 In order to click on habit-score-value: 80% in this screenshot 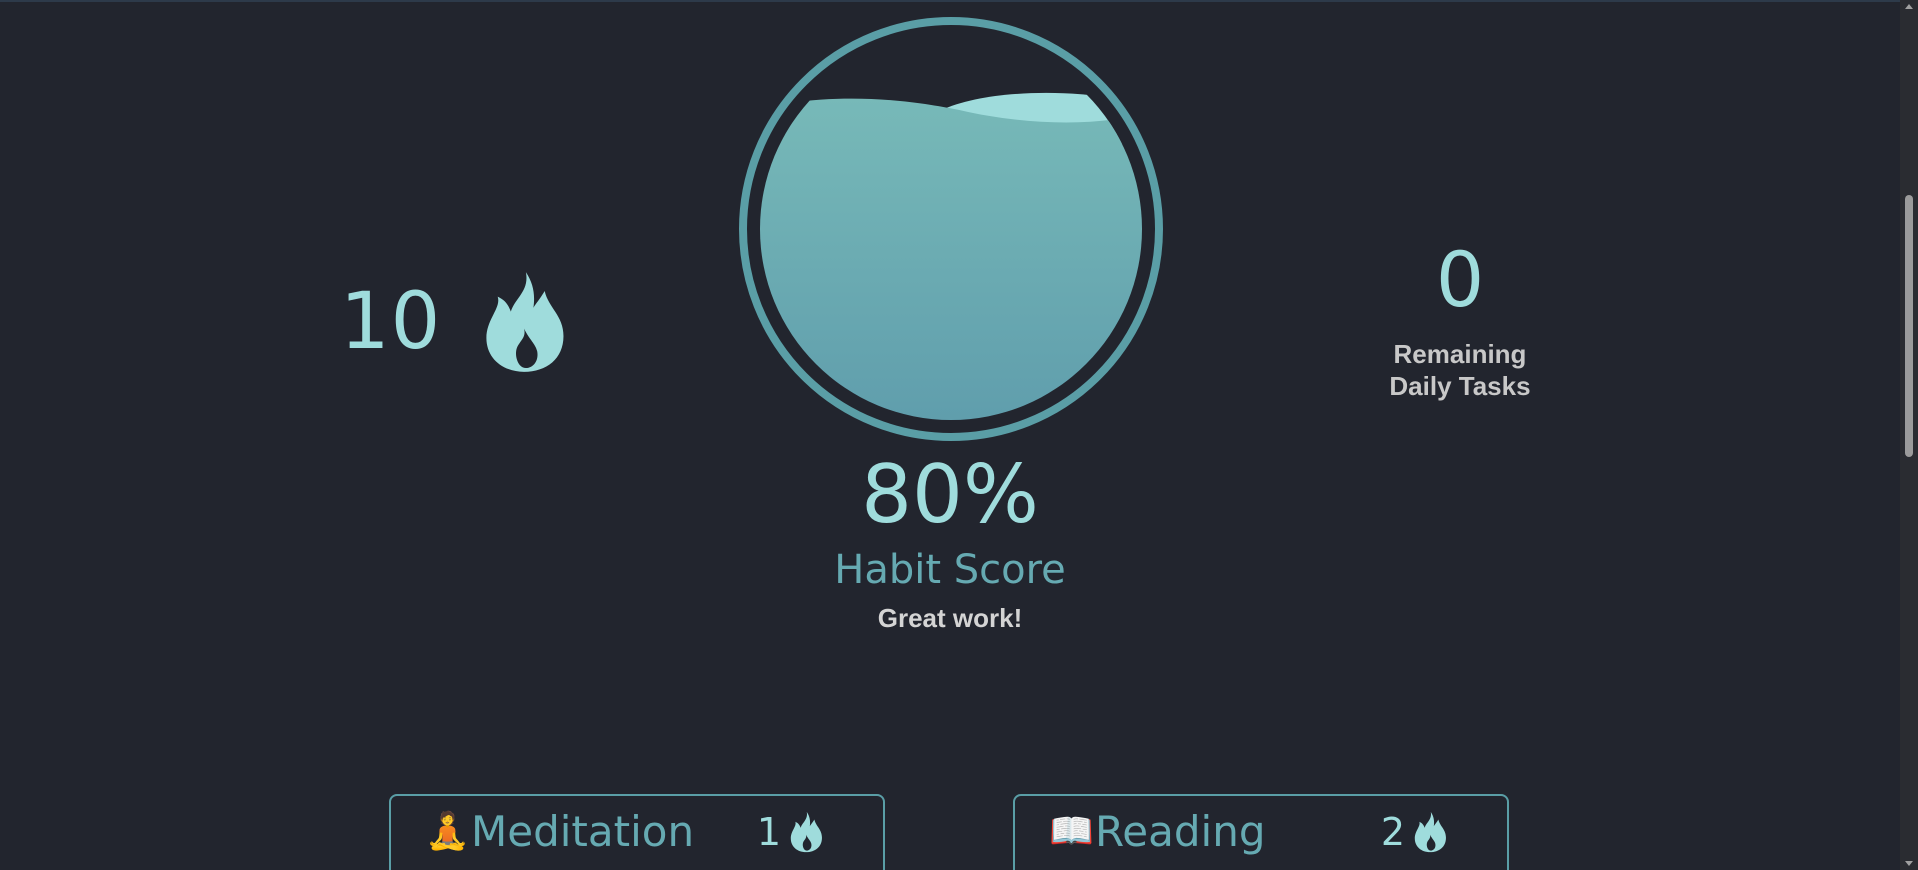, I will do `click(950, 494)`.